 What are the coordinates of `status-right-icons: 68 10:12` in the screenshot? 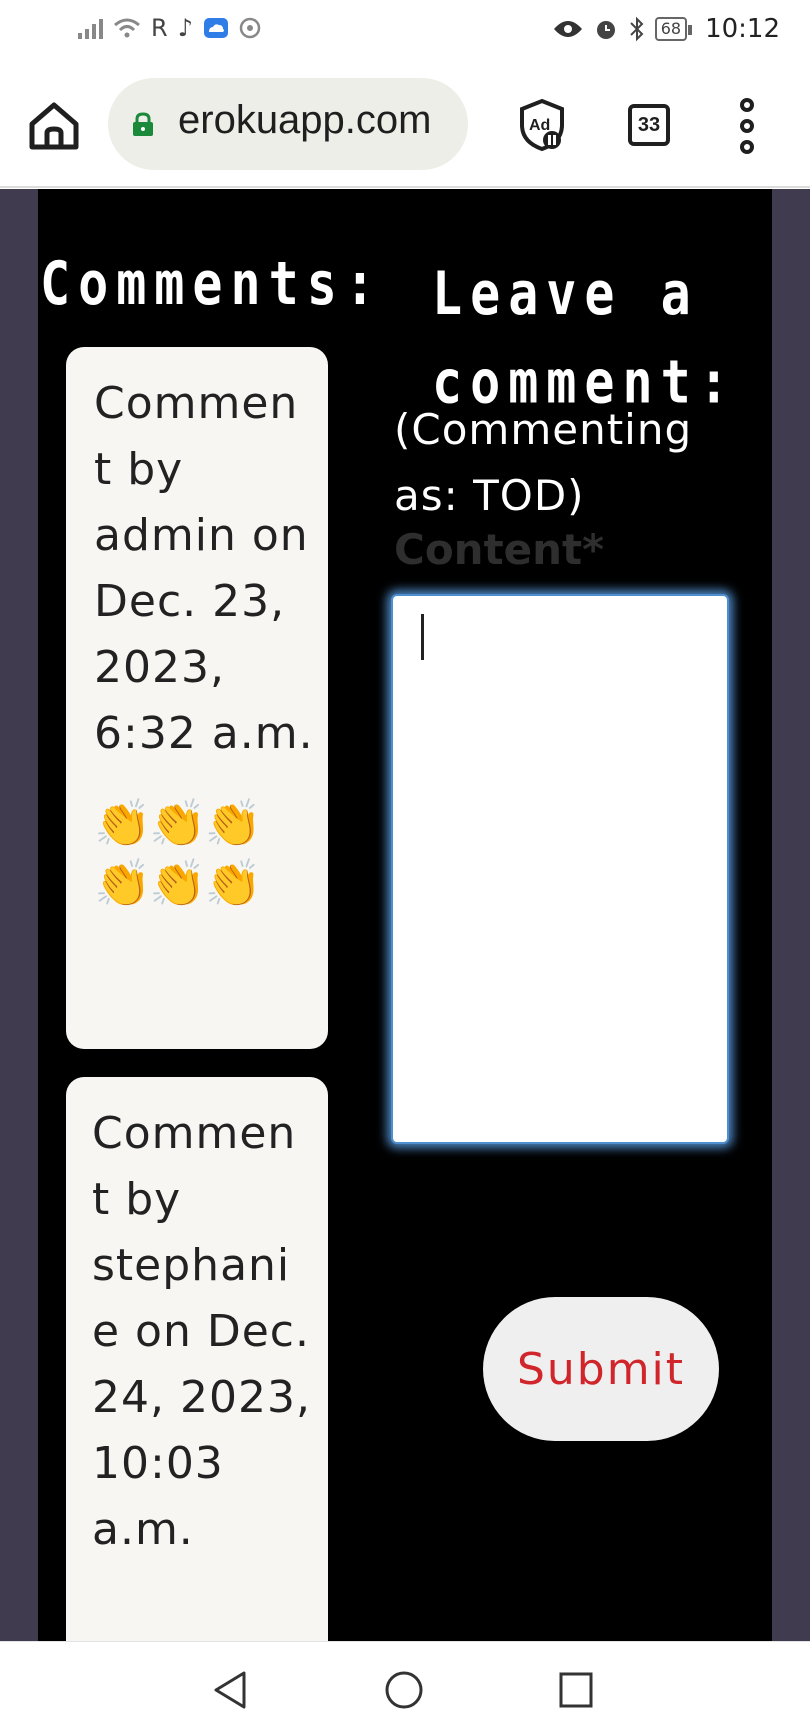 It's located at (666, 29).